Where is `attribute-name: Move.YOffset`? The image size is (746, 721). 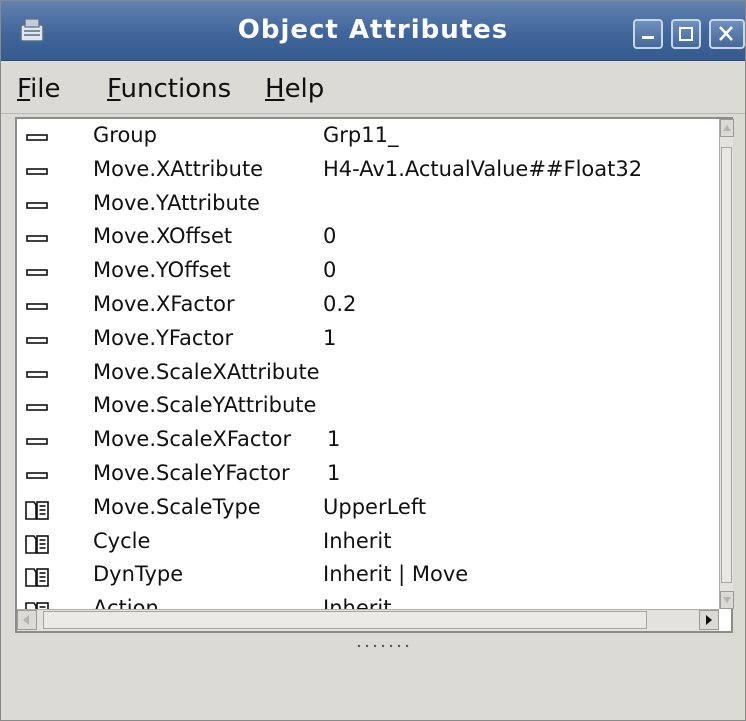
attribute-name: Move.YOffset is located at coordinates (162, 270).